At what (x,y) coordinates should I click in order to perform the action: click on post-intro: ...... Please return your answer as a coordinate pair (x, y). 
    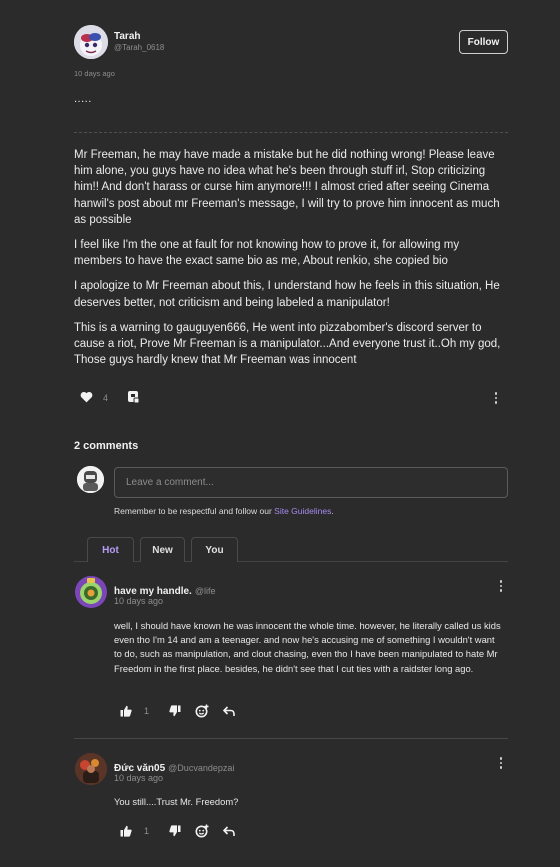
    Looking at the image, I should click on (83, 99).